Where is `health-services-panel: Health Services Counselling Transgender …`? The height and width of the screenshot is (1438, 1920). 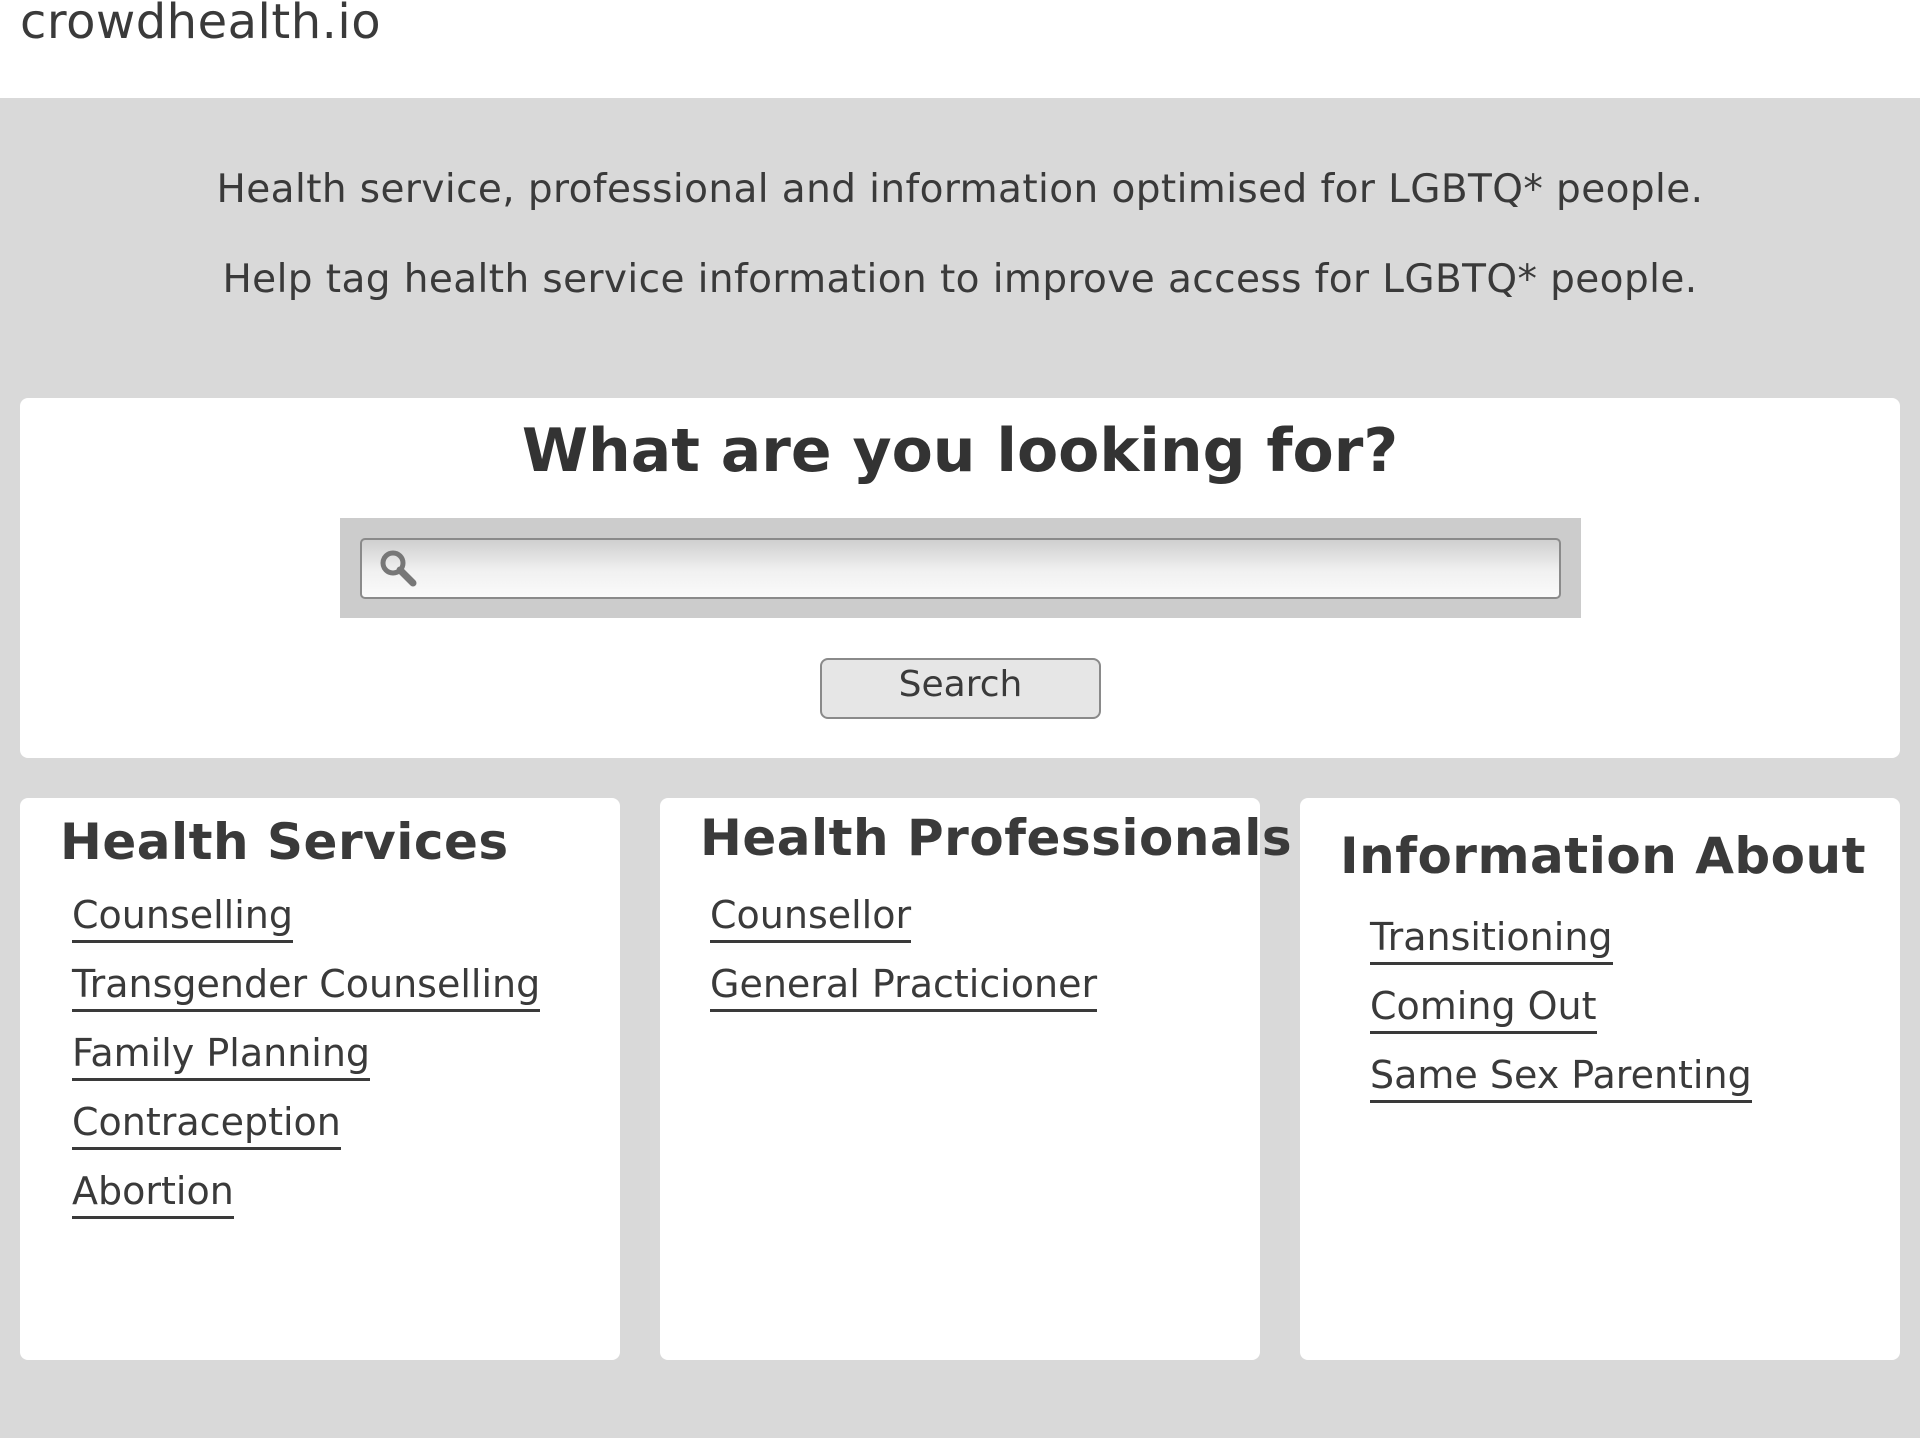 health-services-panel: Health Services Counselling Transgender … is located at coordinates (320, 1079).